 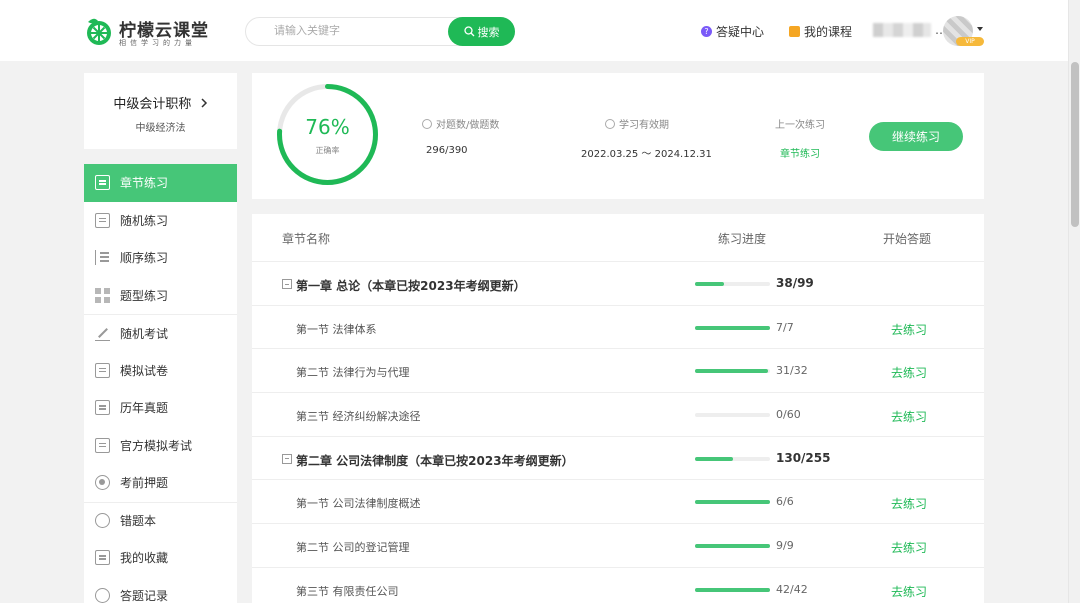 I want to click on chevron-right-icon, so click(x=204, y=103).